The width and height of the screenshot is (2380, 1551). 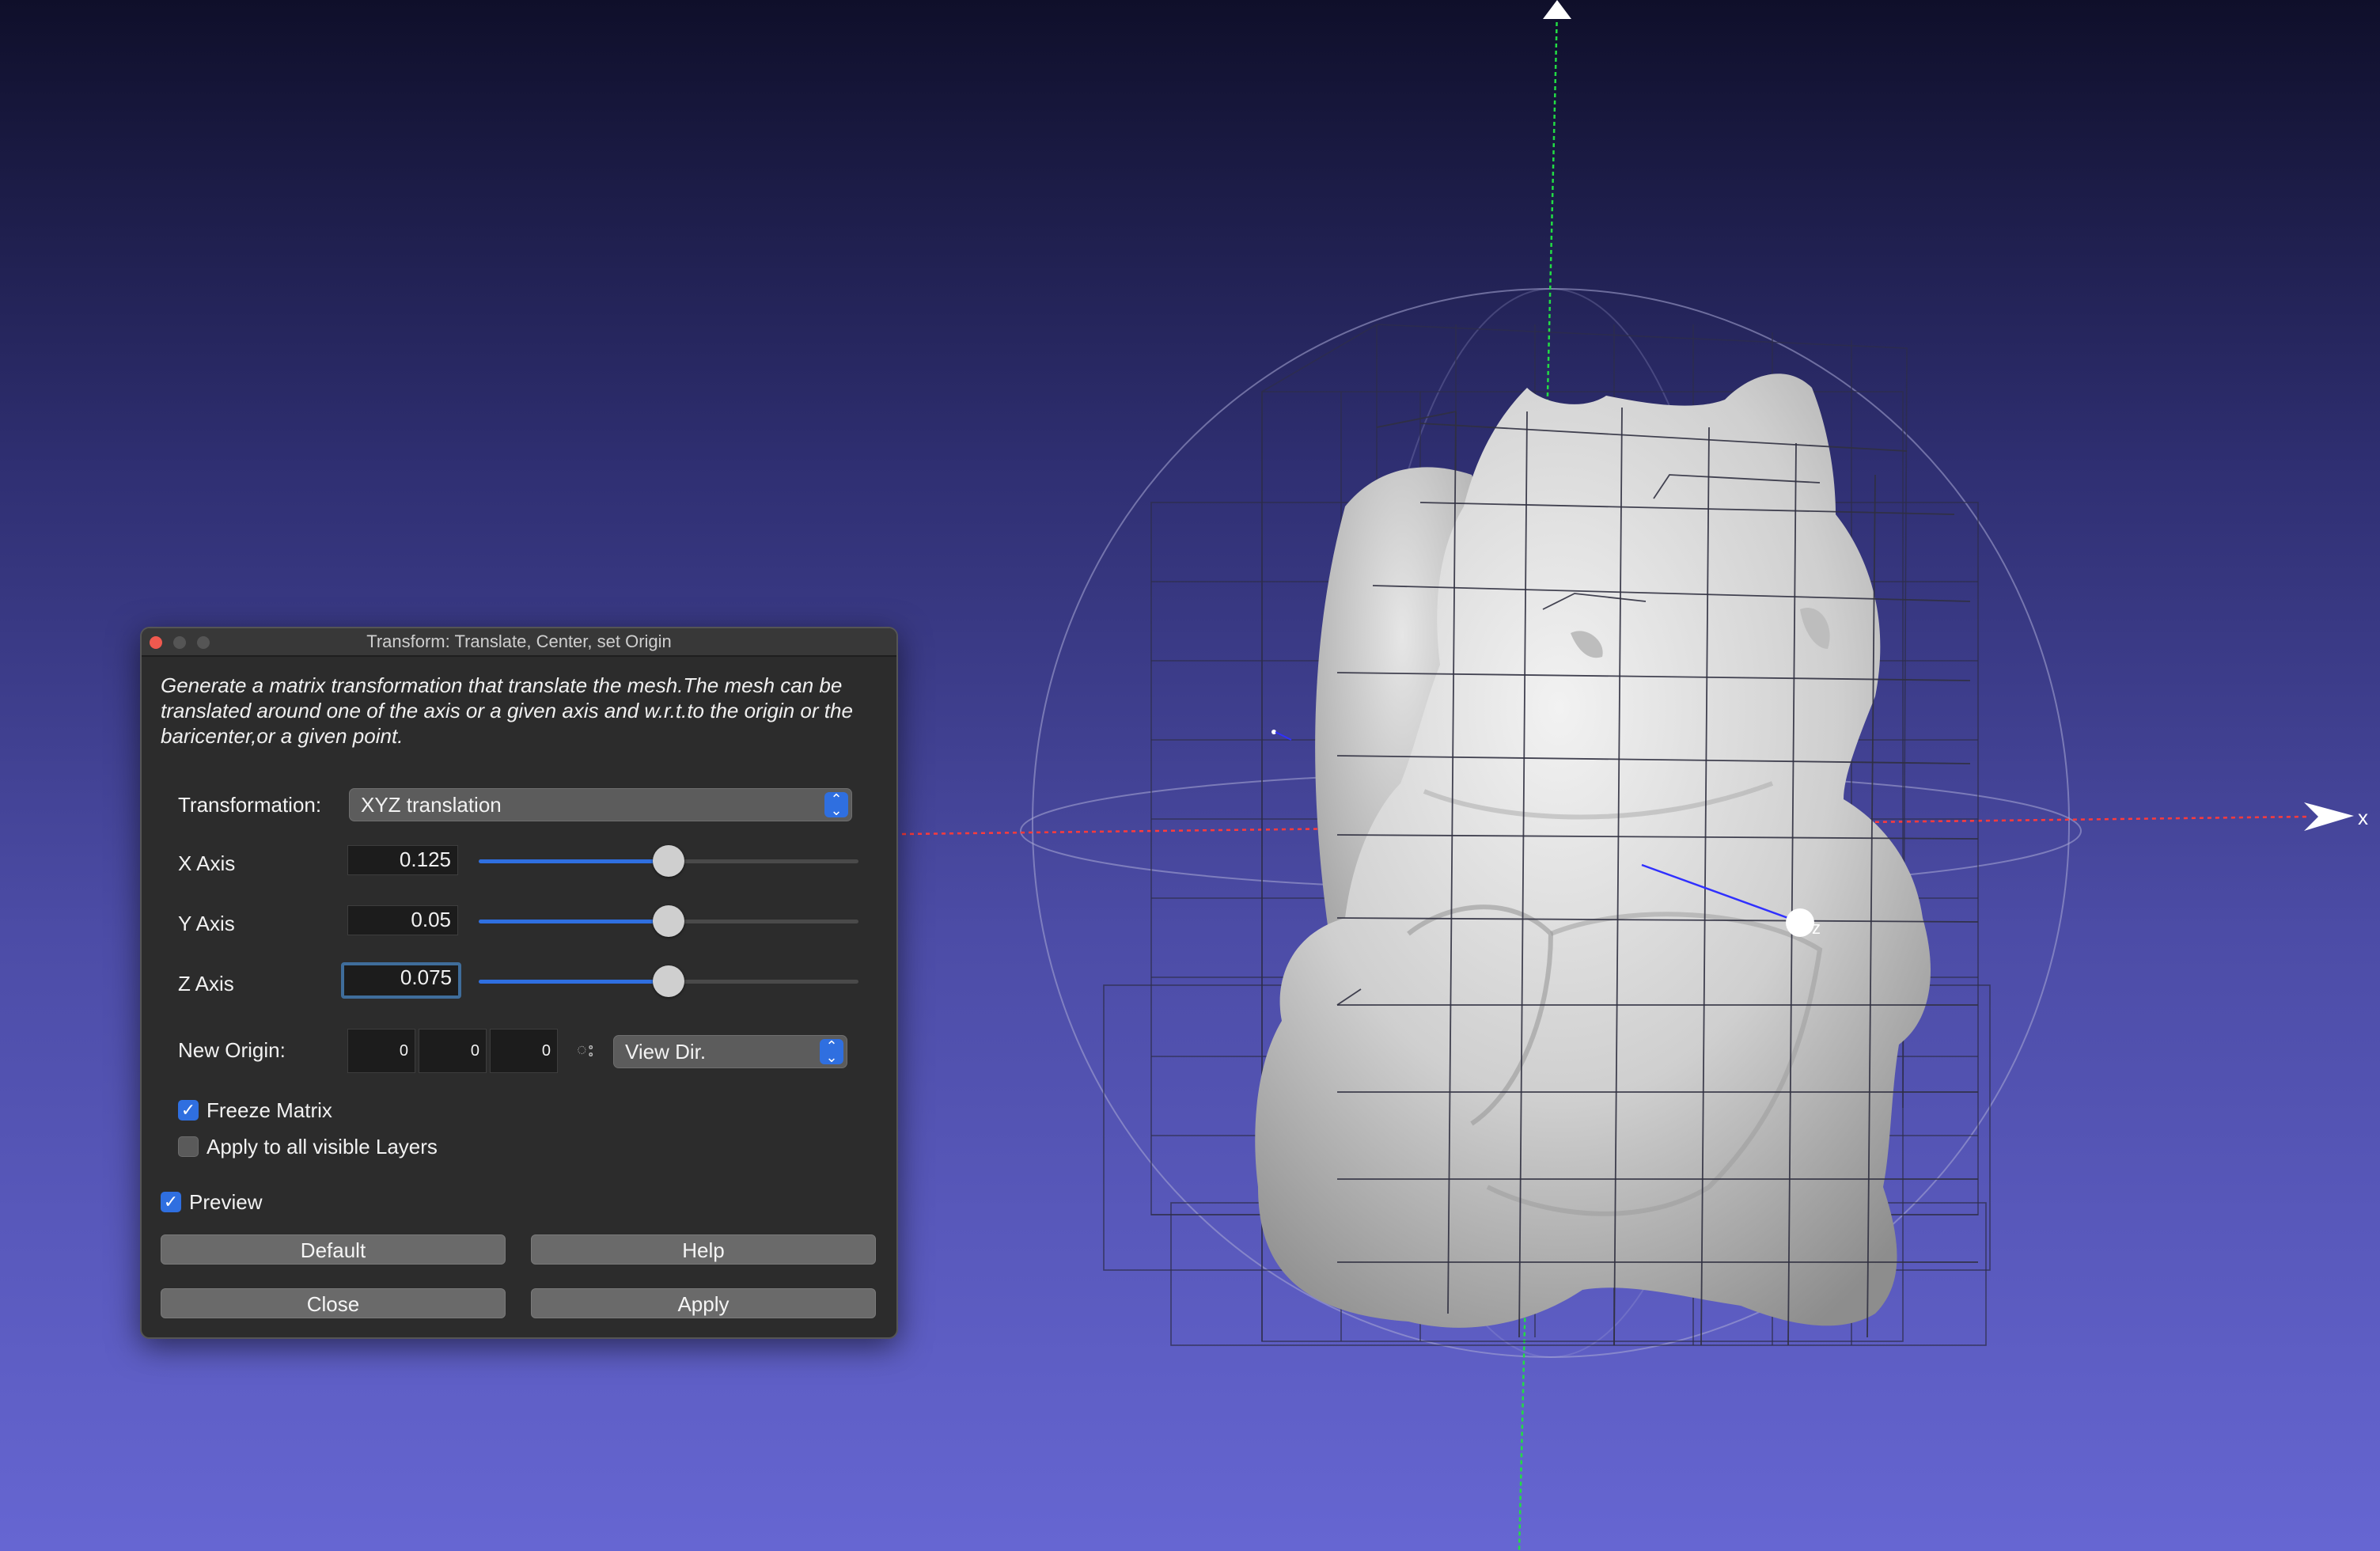 I want to click on z-axis-label: z, so click(x=1816, y=928).